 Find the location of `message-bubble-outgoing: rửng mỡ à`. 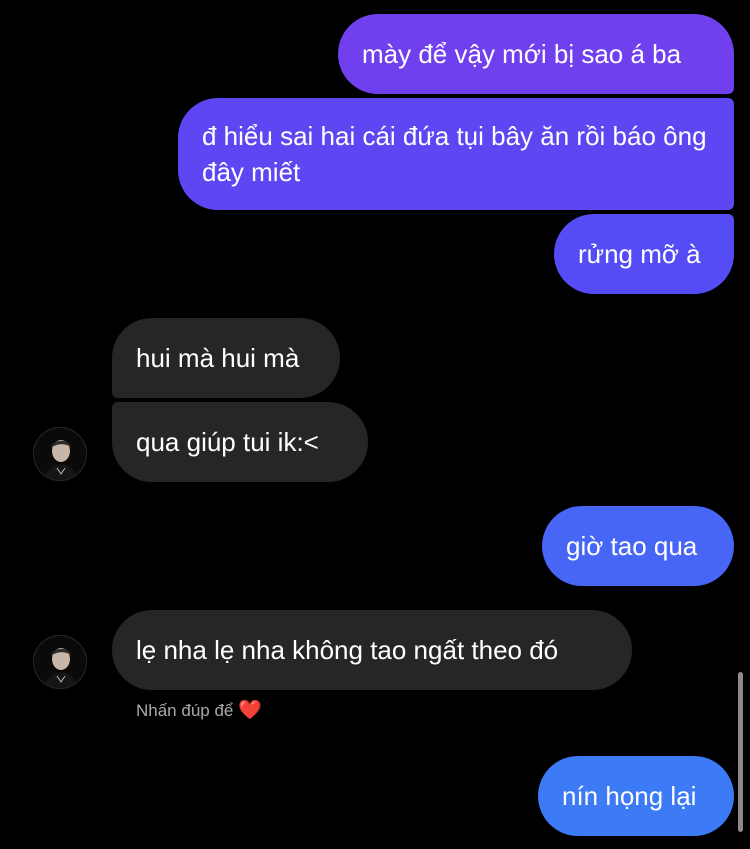

message-bubble-outgoing: rửng mỡ à is located at coordinates (644, 254).